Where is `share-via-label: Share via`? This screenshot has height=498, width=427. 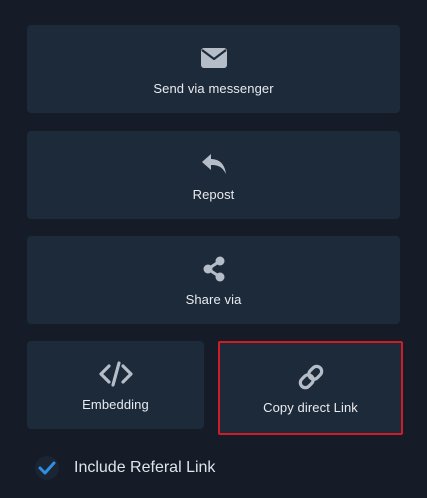
share-via-label: Share via is located at coordinates (213, 299).